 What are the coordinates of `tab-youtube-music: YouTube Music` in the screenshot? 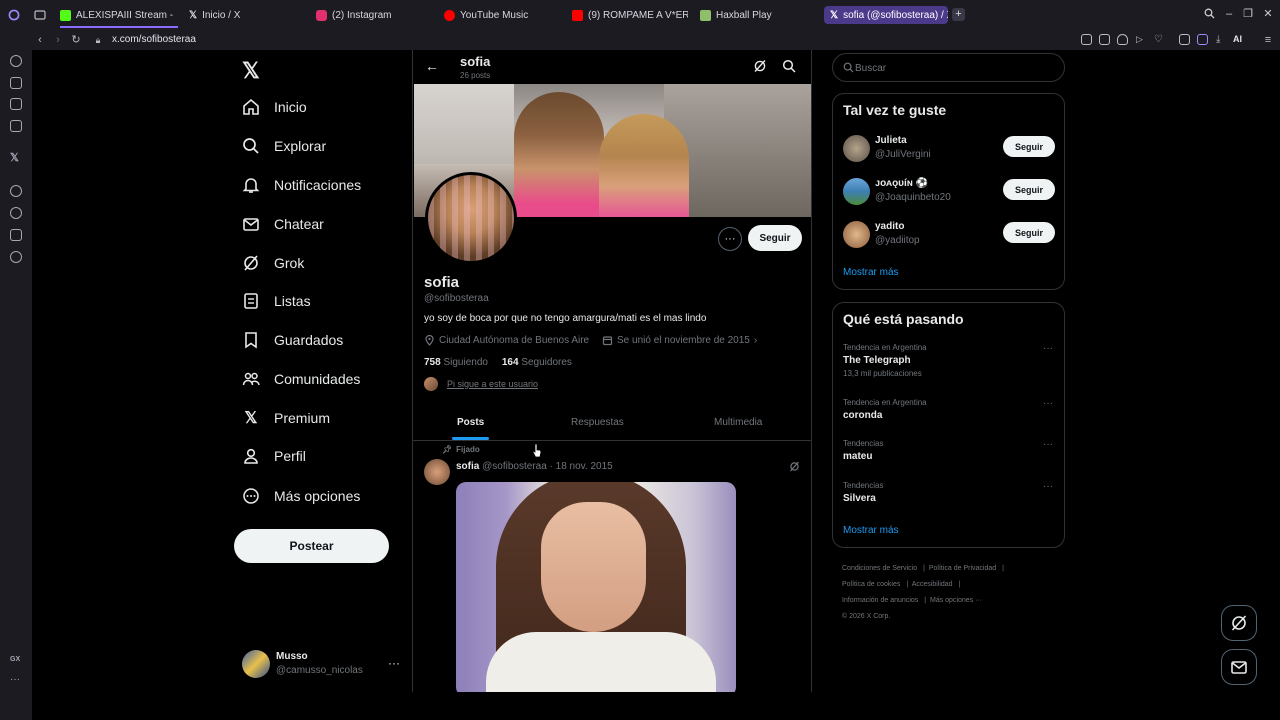 It's located at (499, 15).